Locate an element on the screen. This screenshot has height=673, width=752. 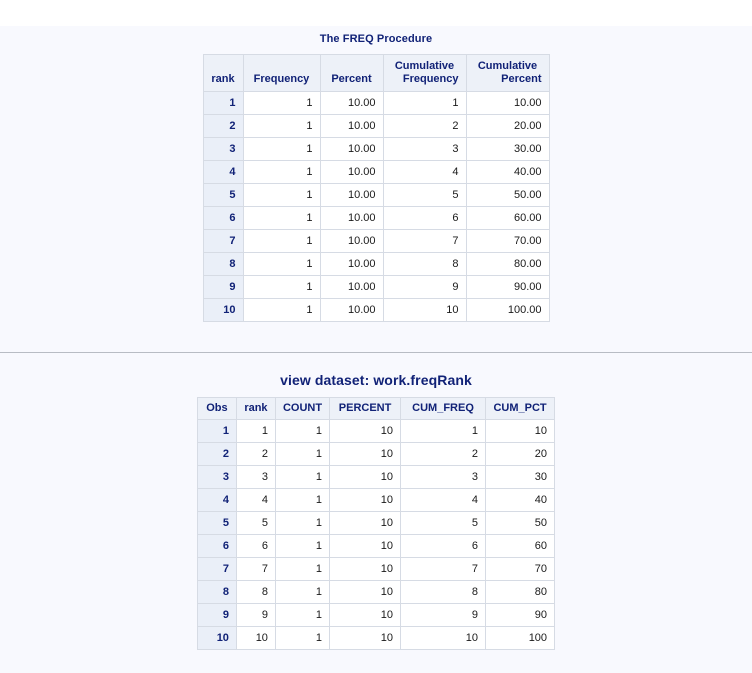
cell-cum_pct: 80 is located at coordinates (520, 592).